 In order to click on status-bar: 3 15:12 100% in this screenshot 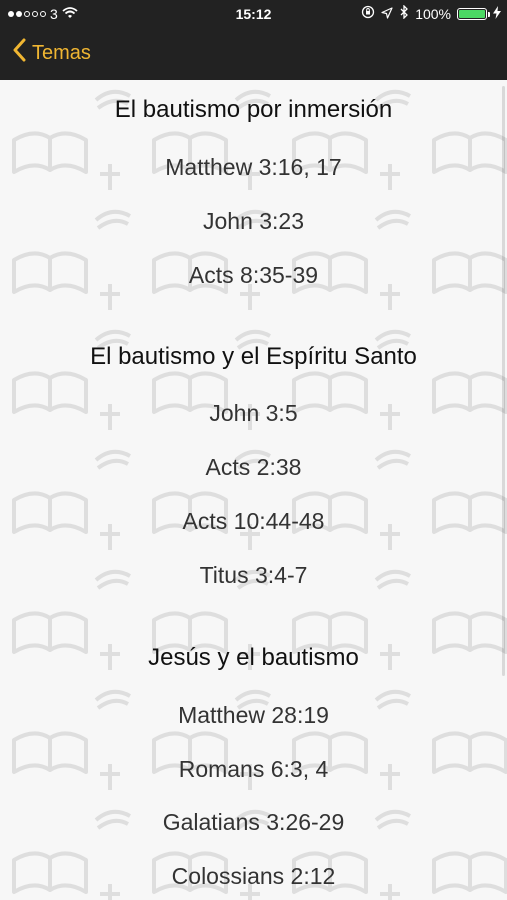, I will do `click(253, 14)`.